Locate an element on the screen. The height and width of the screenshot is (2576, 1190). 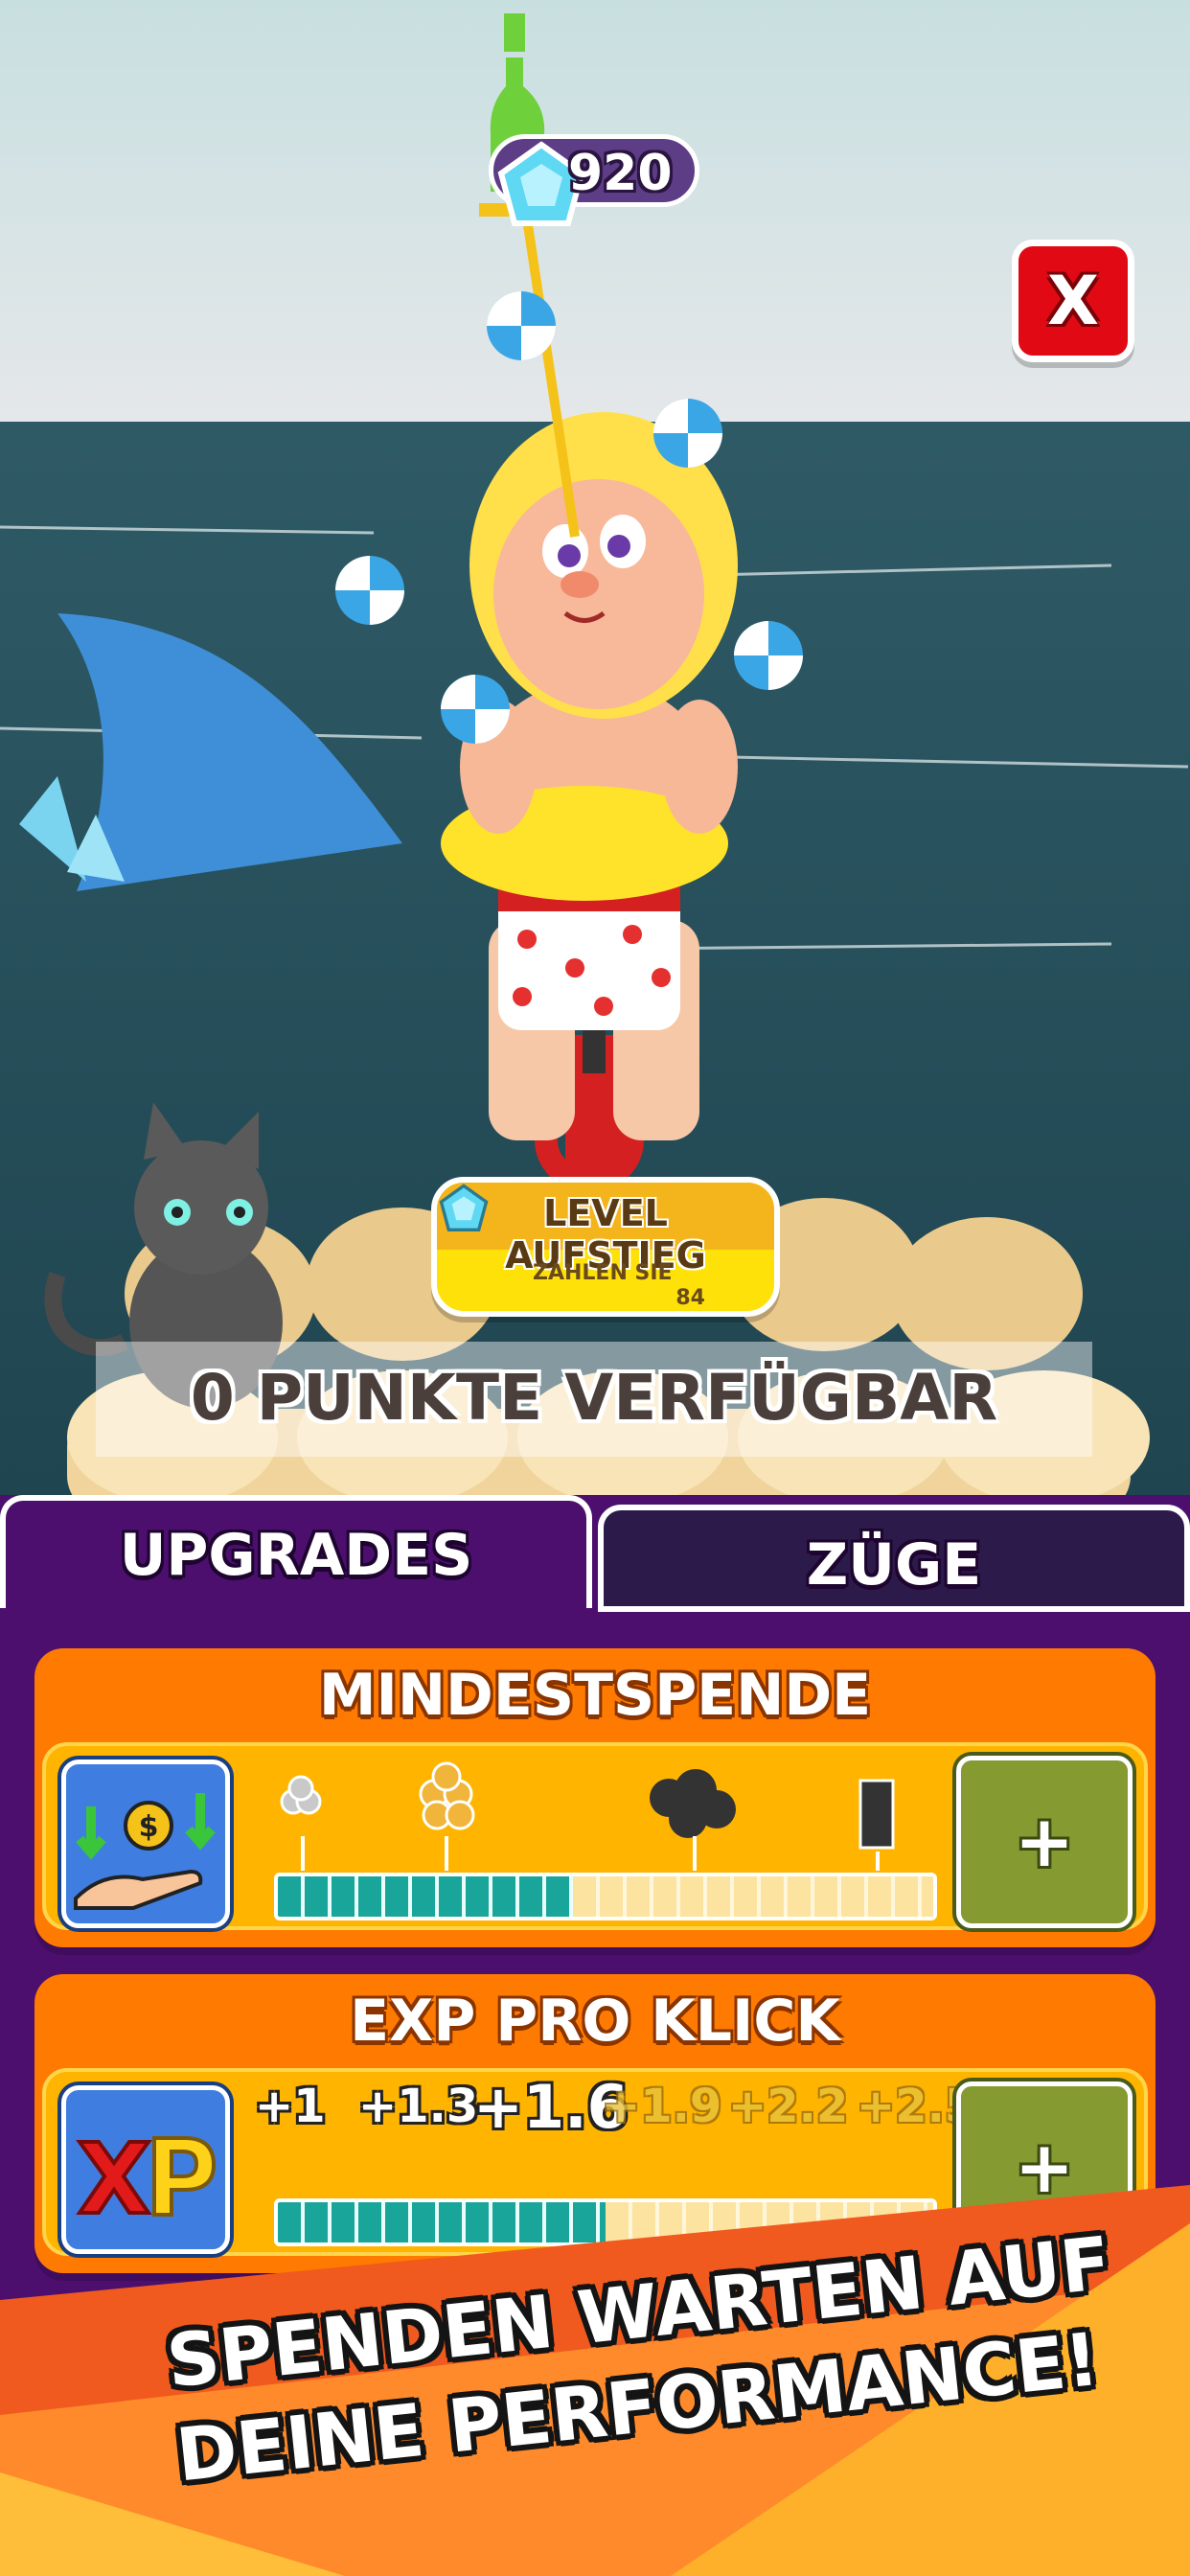
points-available-label: 0 PUNKTE VERFÜGBAR is located at coordinates (594, 1398).